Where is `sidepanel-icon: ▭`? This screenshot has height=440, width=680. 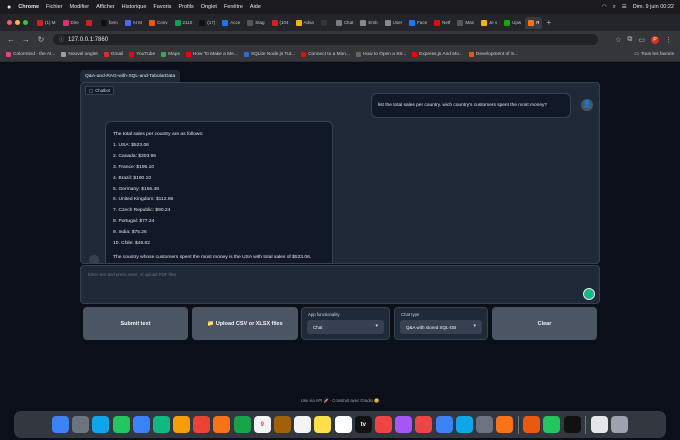
sidepanel-icon: ▭ is located at coordinates (641, 40).